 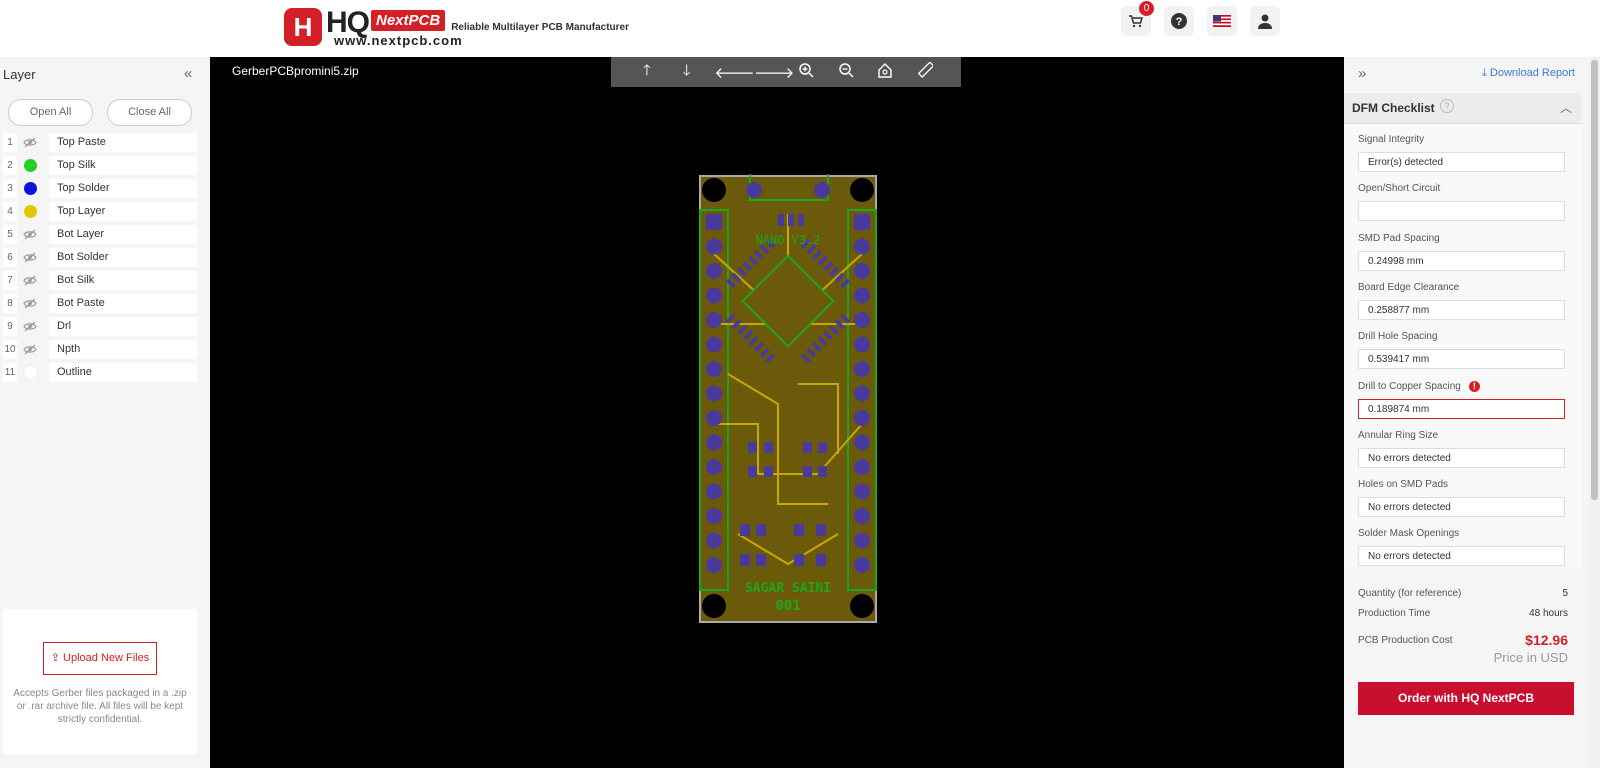 I want to click on zoom-out-icon, so click(x=846, y=72).